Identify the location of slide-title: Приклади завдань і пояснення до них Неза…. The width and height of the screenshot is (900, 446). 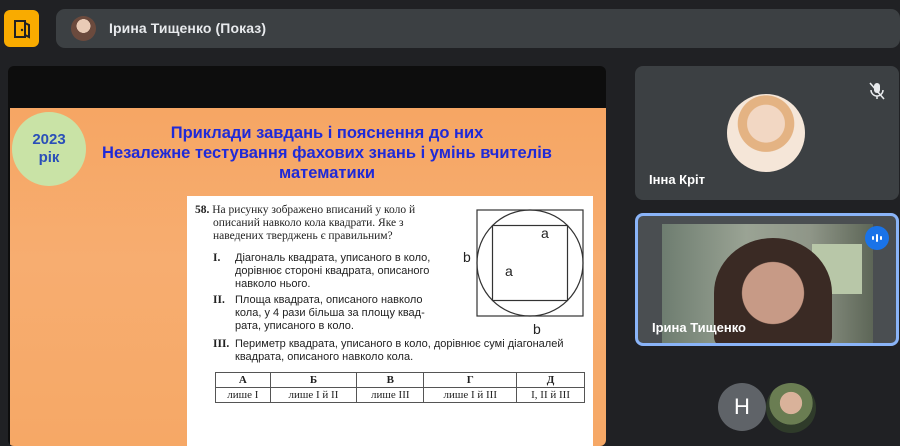
(327, 153).